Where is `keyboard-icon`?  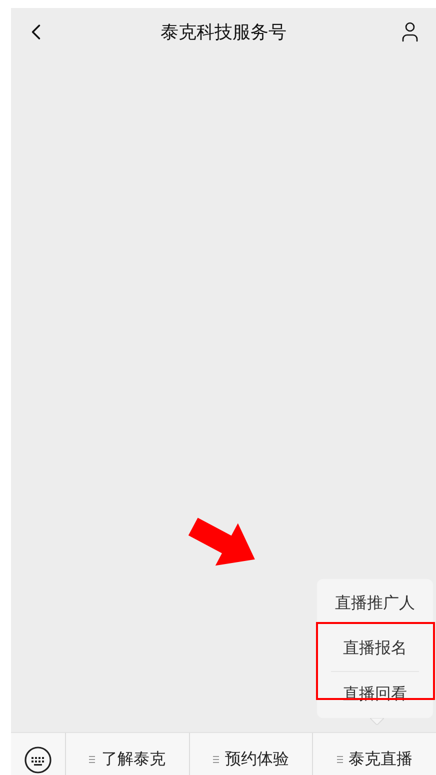 keyboard-icon is located at coordinates (38, 760).